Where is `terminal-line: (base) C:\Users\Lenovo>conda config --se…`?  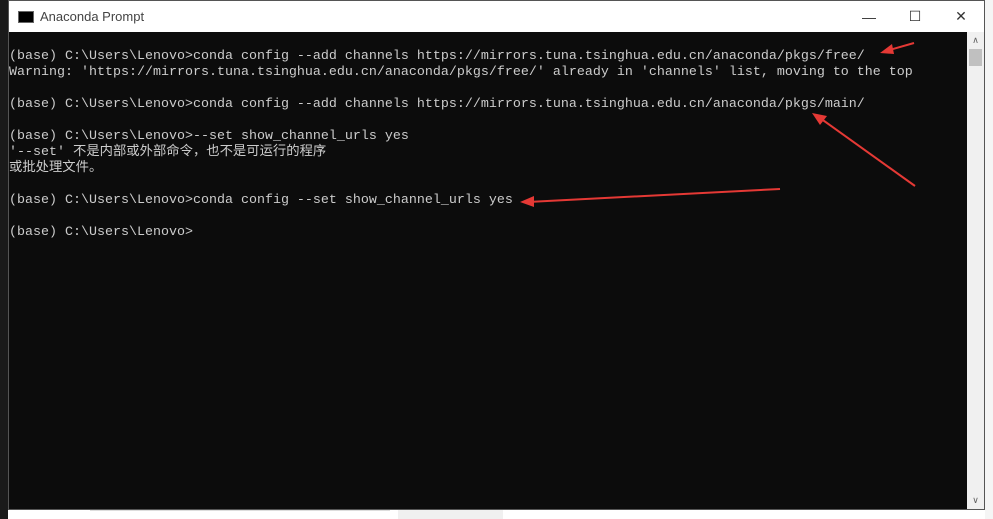 terminal-line: (base) C:\Users\Lenovo>conda config --se… is located at coordinates (261, 200).